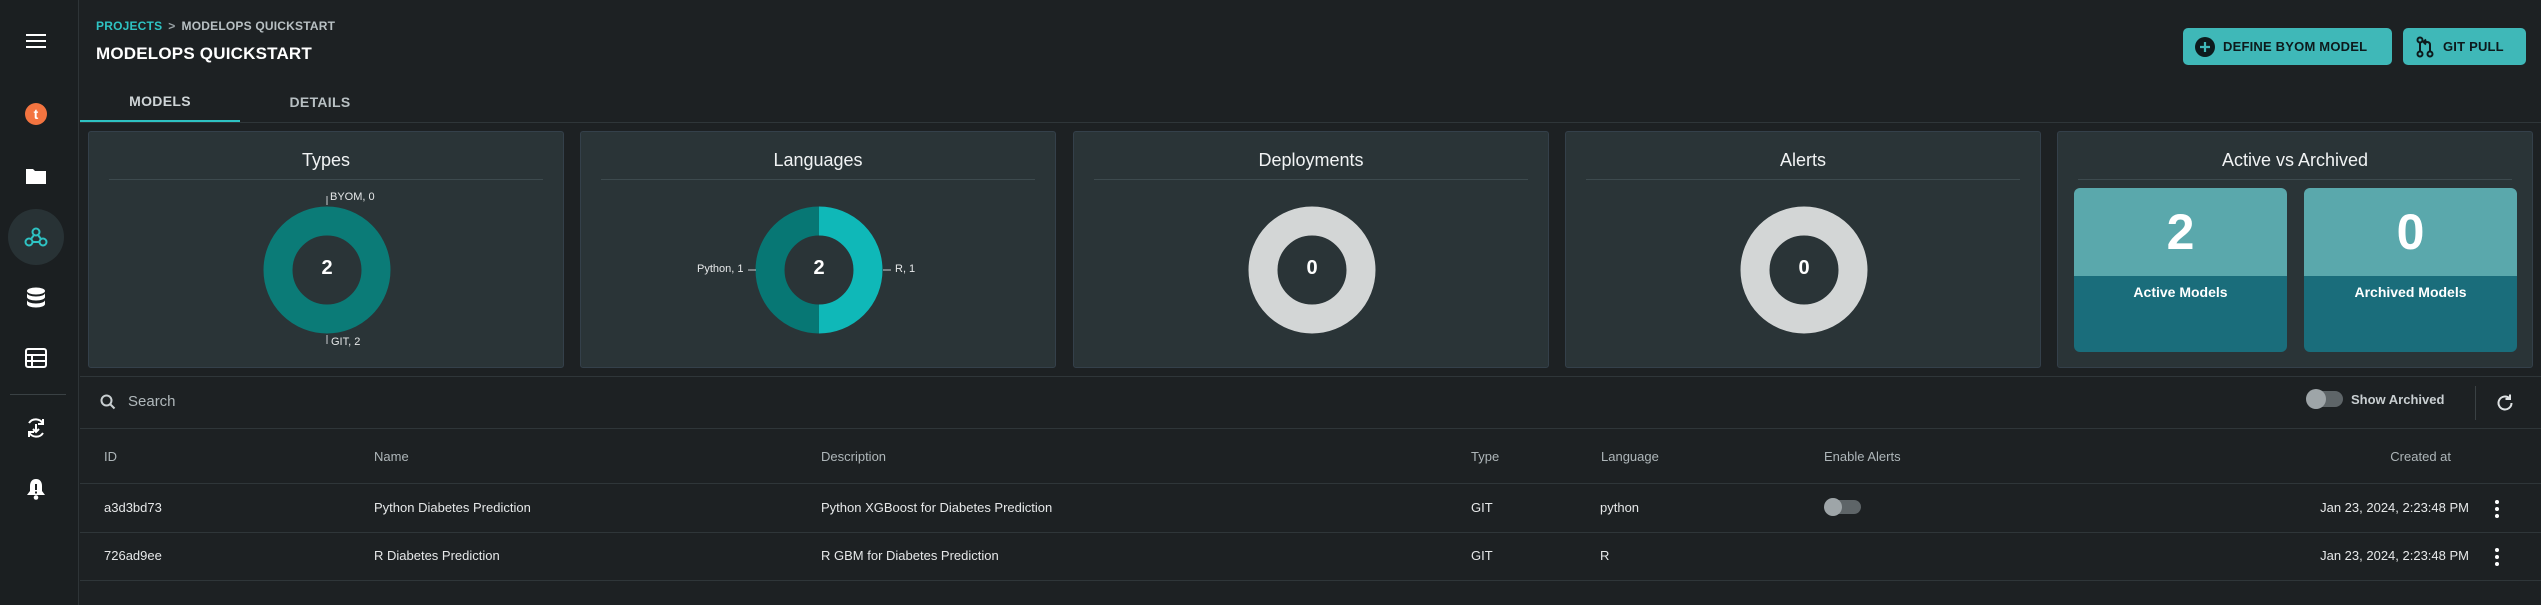 This screenshot has height=605, width=2541. What do you see at coordinates (1310, 122) in the screenshot?
I see `tabs-divider` at bounding box center [1310, 122].